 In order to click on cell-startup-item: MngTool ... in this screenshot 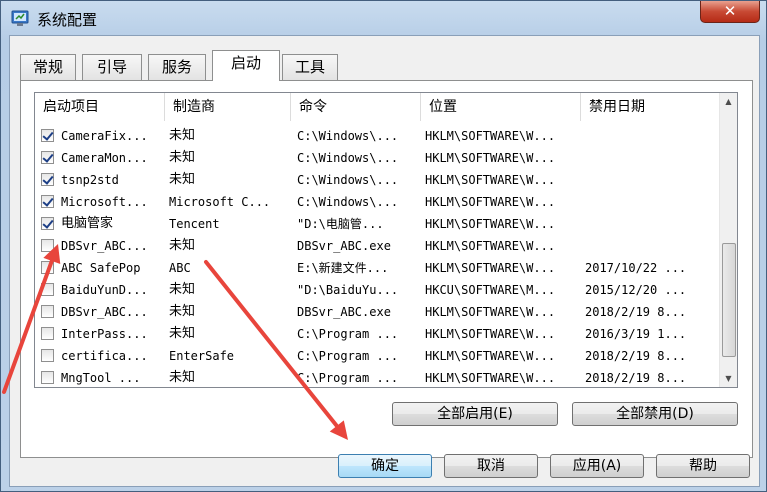, I will do `click(101, 378)`.